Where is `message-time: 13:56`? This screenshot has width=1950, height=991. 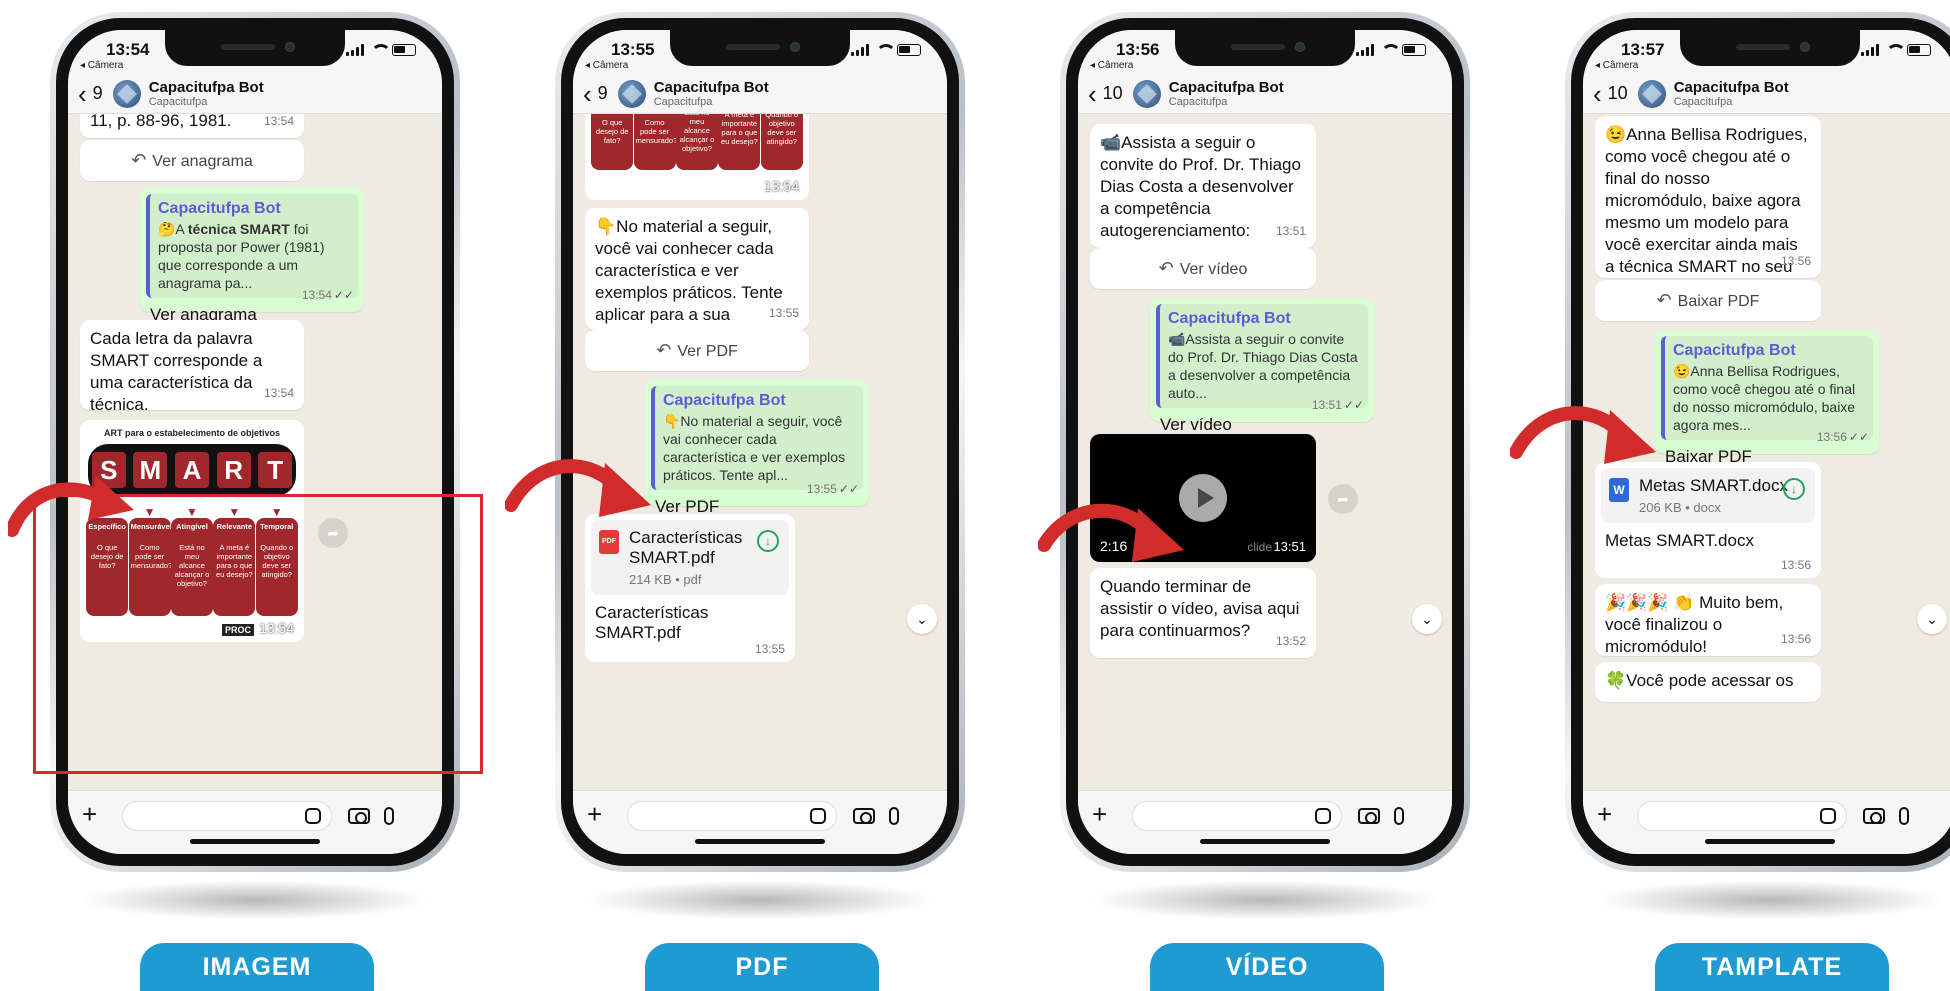 message-time: 13:56 is located at coordinates (1795, 261).